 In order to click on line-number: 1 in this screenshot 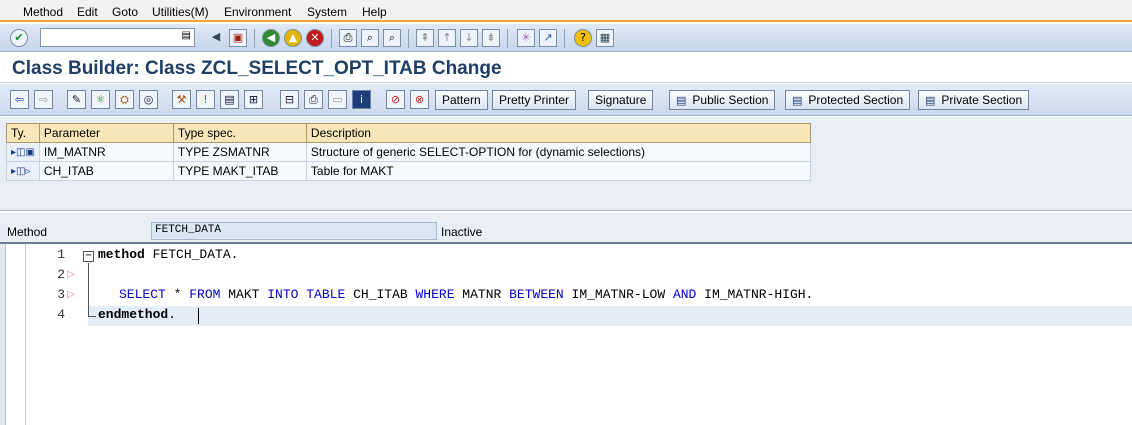, I will do `click(61, 254)`.